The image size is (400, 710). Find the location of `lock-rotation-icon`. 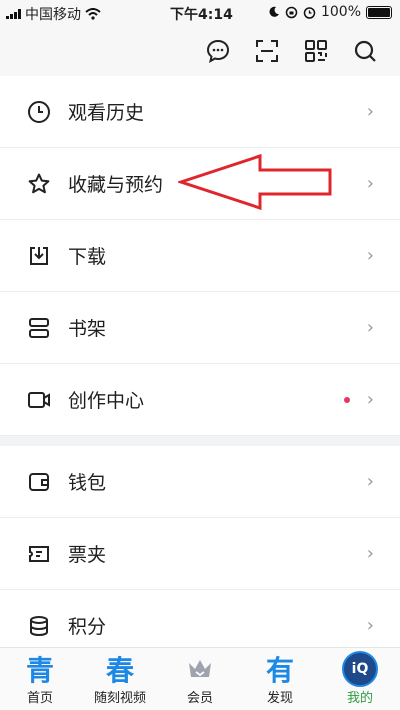

lock-rotation-icon is located at coordinates (291, 12).